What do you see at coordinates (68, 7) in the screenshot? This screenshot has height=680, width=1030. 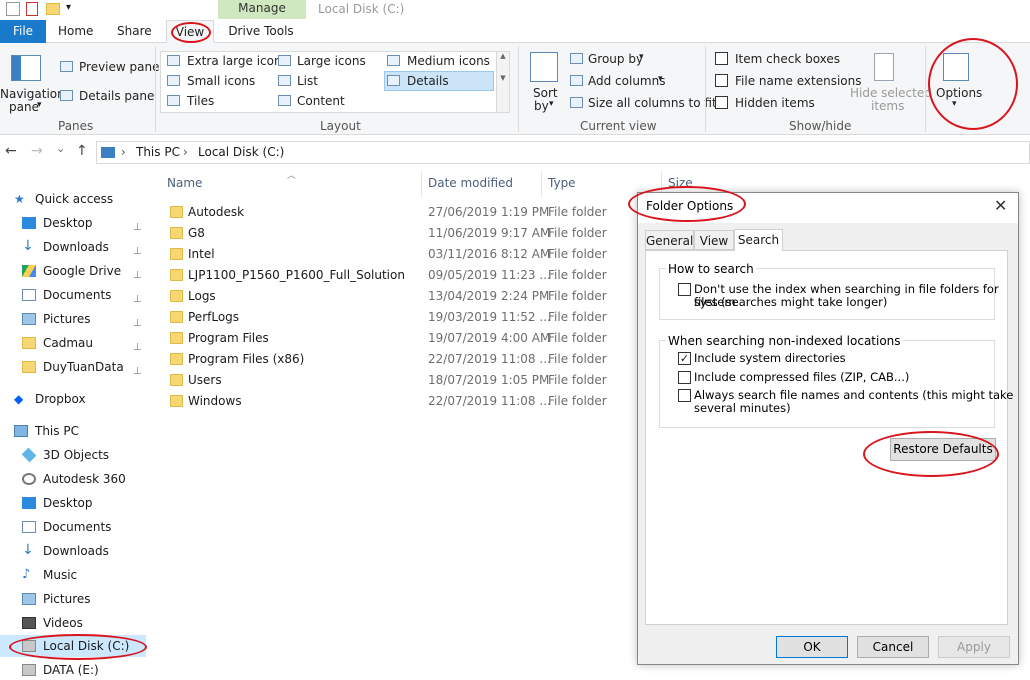 I see `quick-access-dropdown-icon: ▾` at bounding box center [68, 7].